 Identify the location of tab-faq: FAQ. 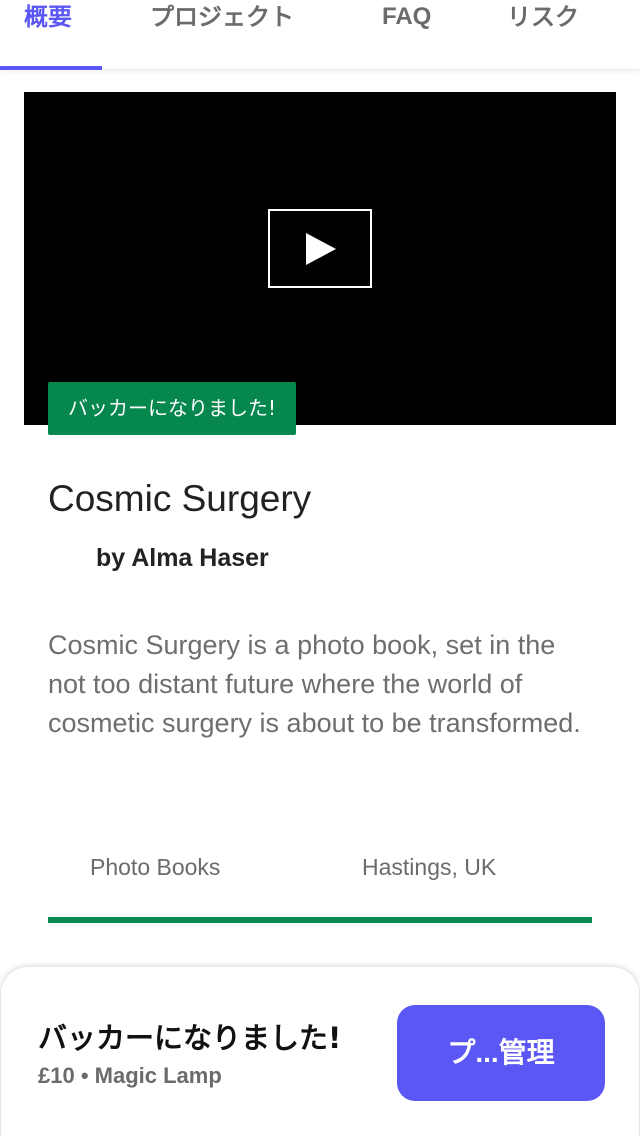
(406, 35).